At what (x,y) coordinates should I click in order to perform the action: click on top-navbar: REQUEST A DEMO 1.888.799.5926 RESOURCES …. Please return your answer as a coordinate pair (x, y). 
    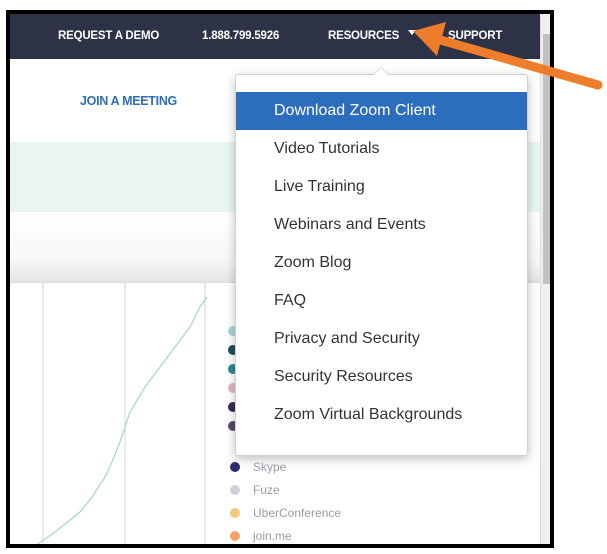
    Looking at the image, I should click on (275, 36).